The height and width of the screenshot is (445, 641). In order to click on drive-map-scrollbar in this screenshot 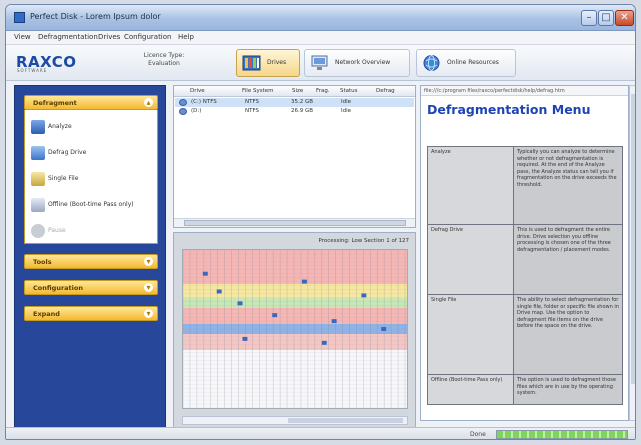, I will do `click(295, 420)`.